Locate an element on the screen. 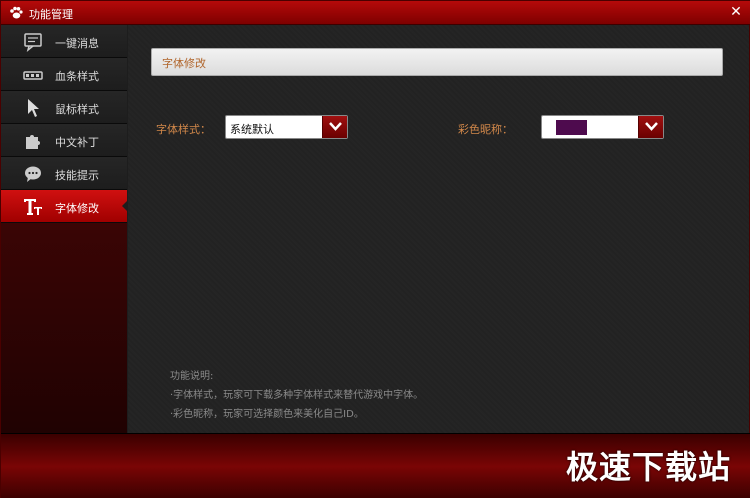 The height and width of the screenshot is (498, 750). close-icon: ✕ is located at coordinates (736, 12).